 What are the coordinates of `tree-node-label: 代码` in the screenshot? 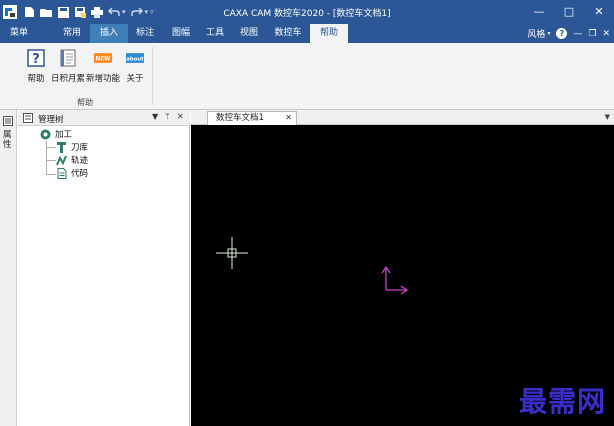 It's located at (80, 174).